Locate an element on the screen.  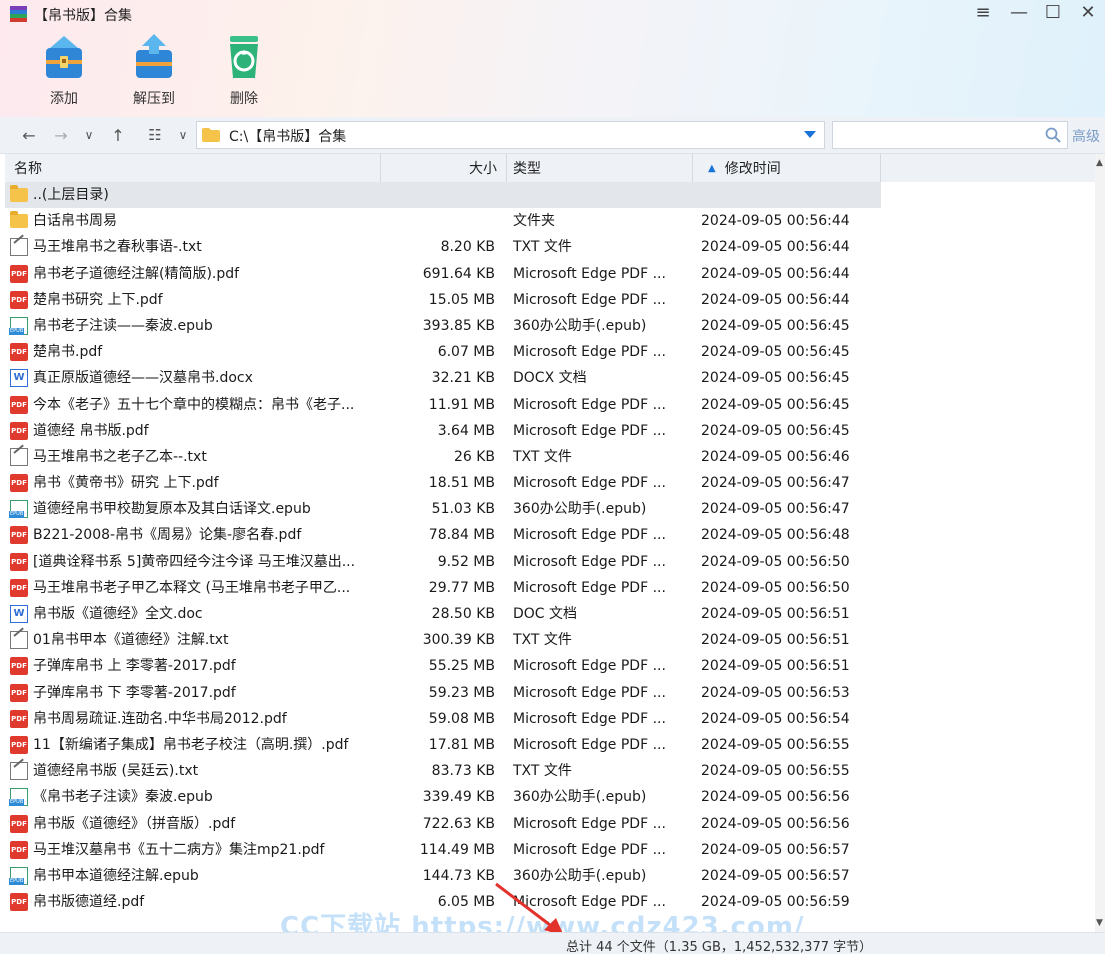
file-row: 白话帛书周易 文件夹 2024-09-05 00:56:44 is located at coordinates (443, 221).